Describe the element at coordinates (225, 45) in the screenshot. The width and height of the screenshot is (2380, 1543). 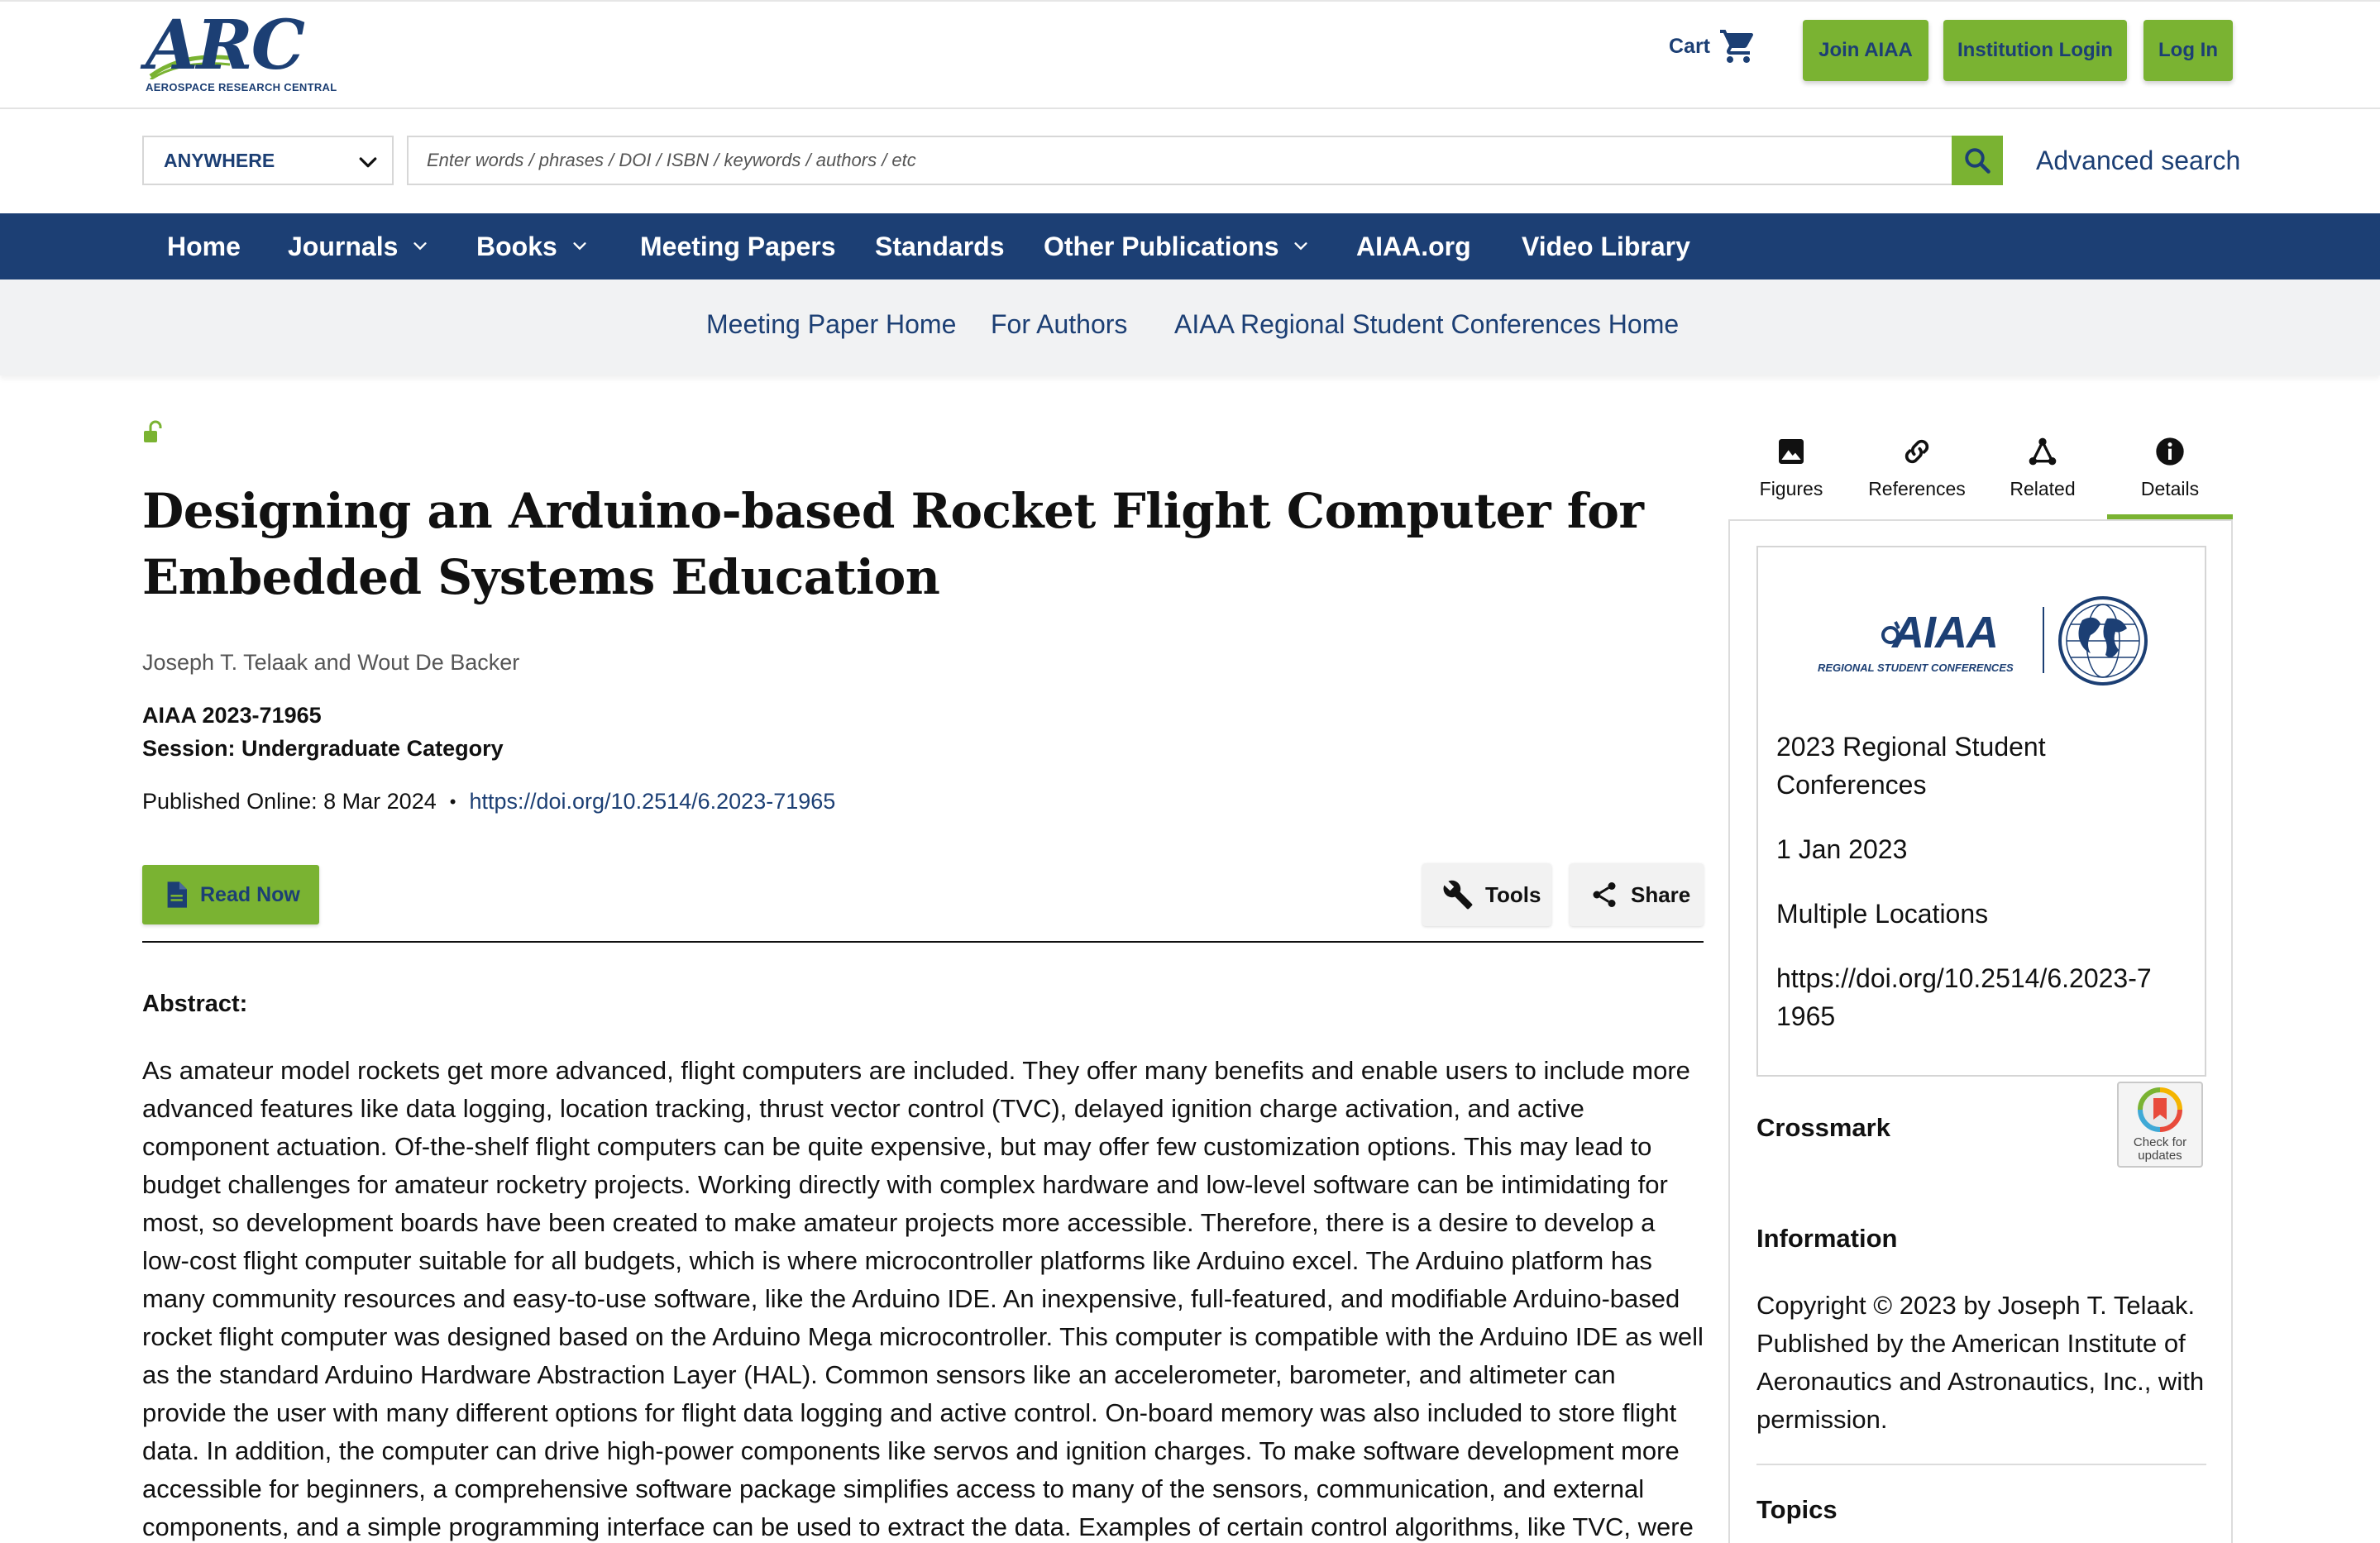
I see `logo-text: ARC` at that location.